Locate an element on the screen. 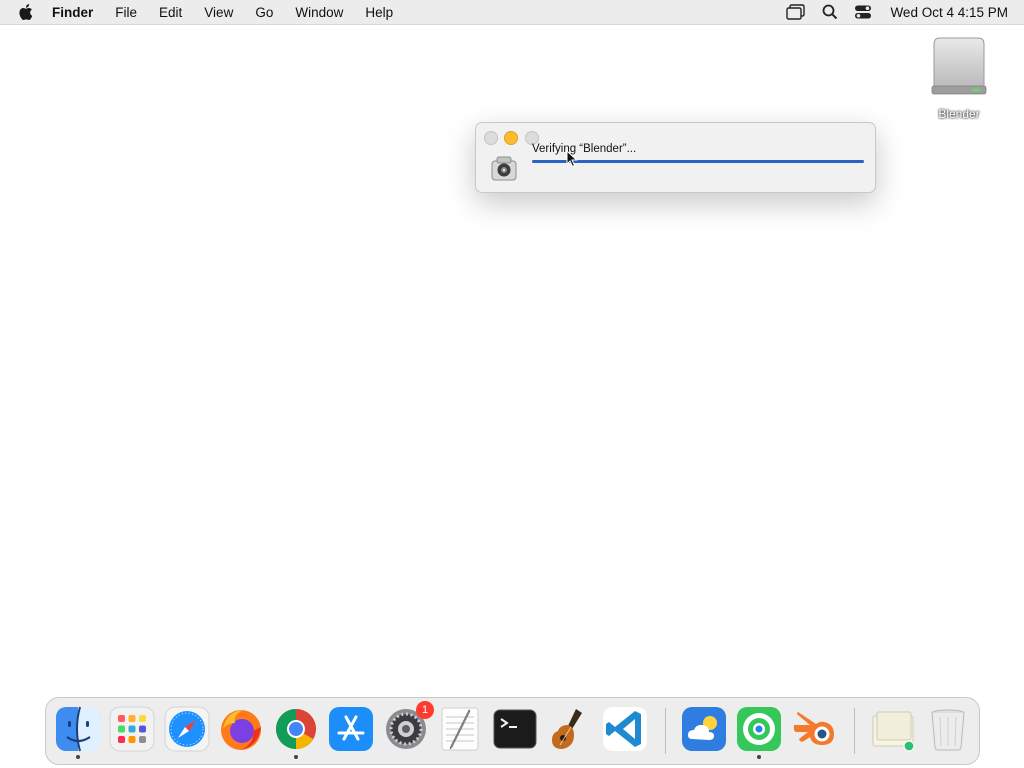 Image resolution: width=1024 pixels, height=768 pixels. menu-window: Window is located at coordinates (319, 12).